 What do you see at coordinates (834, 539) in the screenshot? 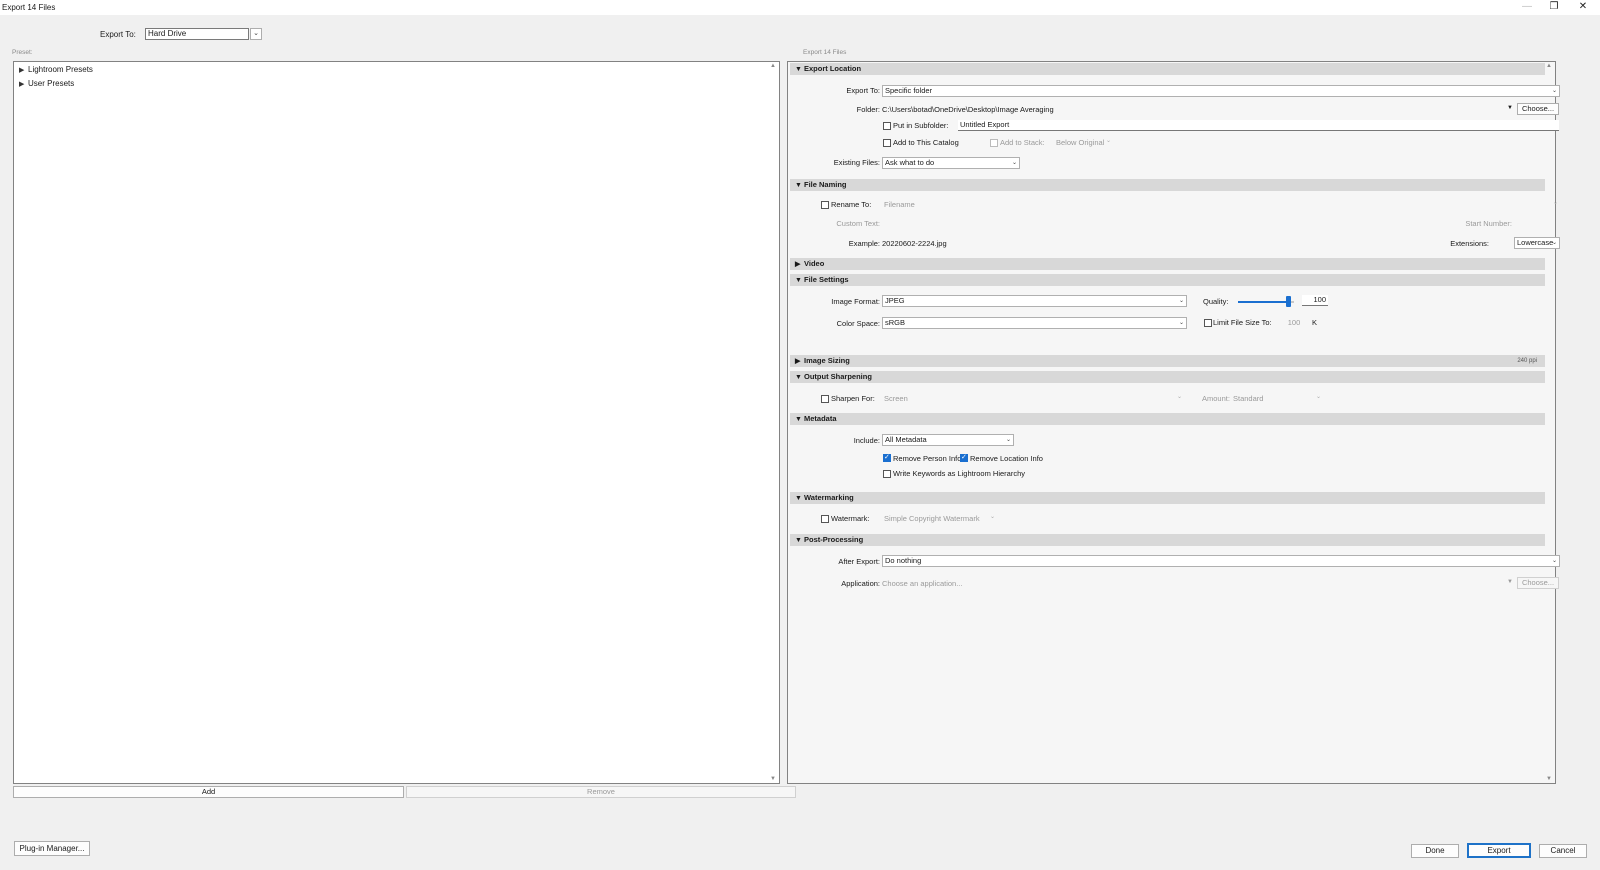
I see `section-title: Post-Processing` at bounding box center [834, 539].